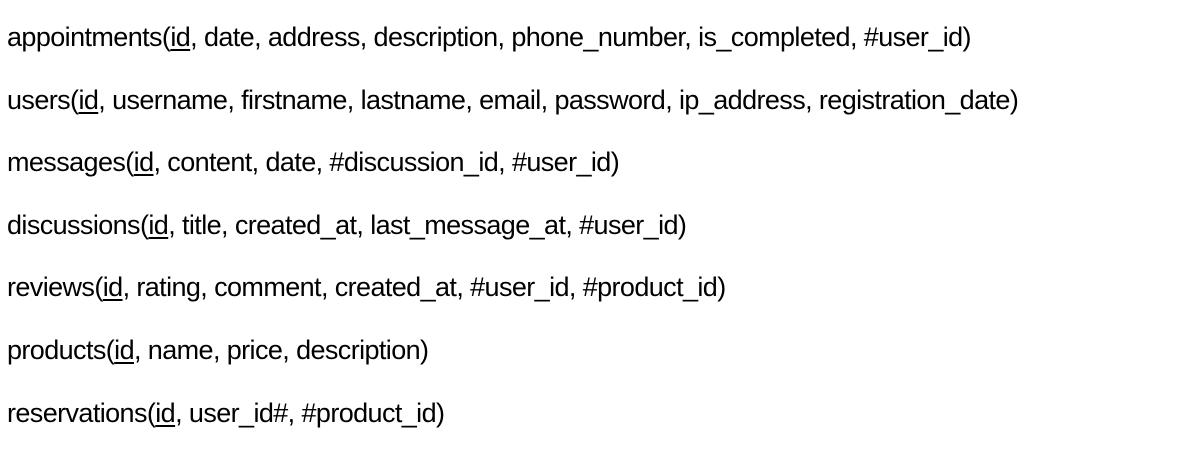 Image resolution: width=1202 pixels, height=450 pixels. Describe the element at coordinates (77, 412) in the screenshot. I see `table-name: reservations` at that location.